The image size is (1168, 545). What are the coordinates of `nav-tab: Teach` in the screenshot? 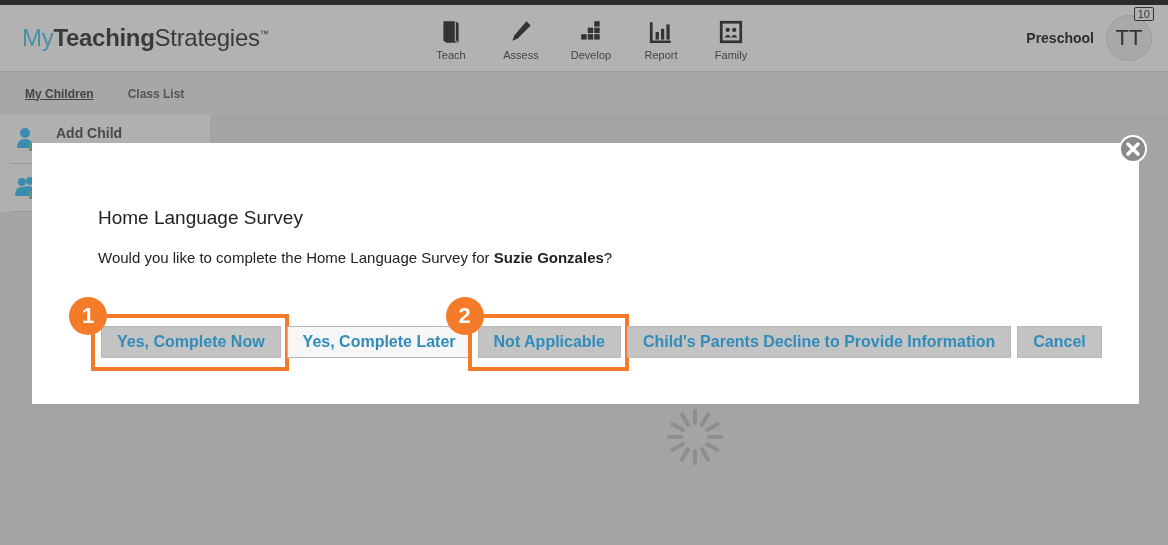 It's located at (451, 38).